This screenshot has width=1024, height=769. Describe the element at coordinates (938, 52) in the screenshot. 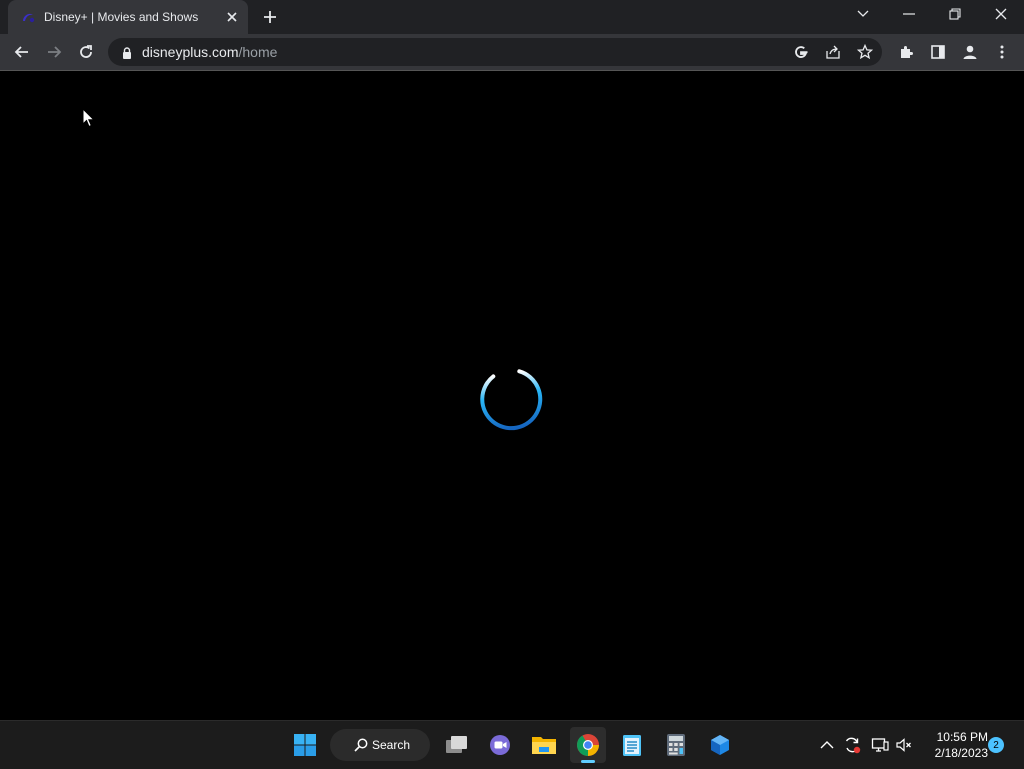

I see `side-panel-icon` at that location.